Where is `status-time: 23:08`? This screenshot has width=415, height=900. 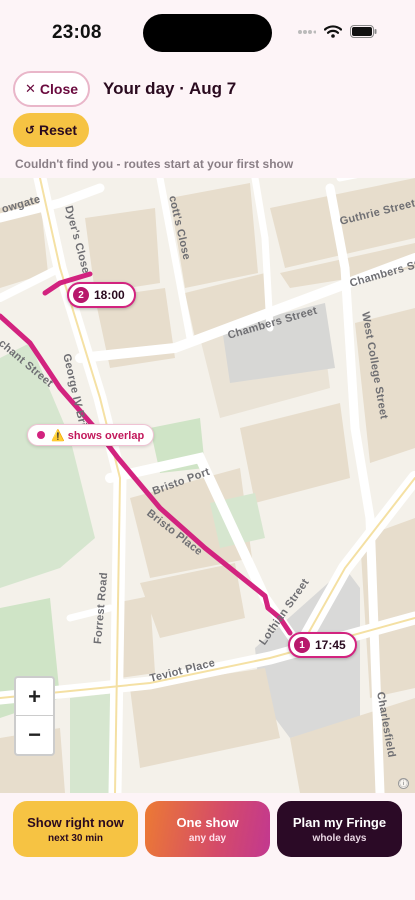
status-time: 23:08 is located at coordinates (77, 32).